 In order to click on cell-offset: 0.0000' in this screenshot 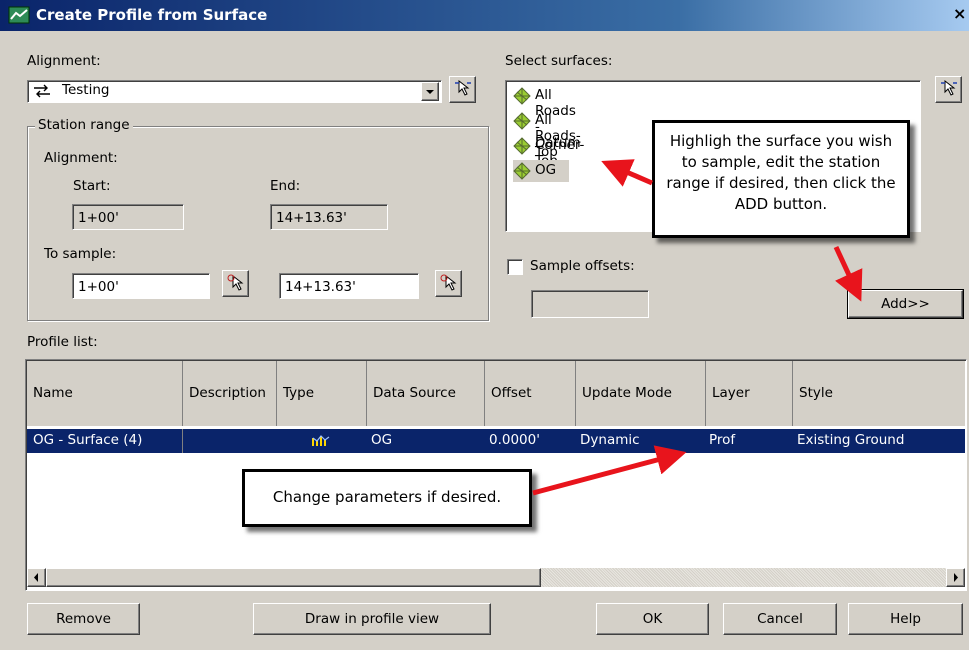, I will do `click(514, 440)`.